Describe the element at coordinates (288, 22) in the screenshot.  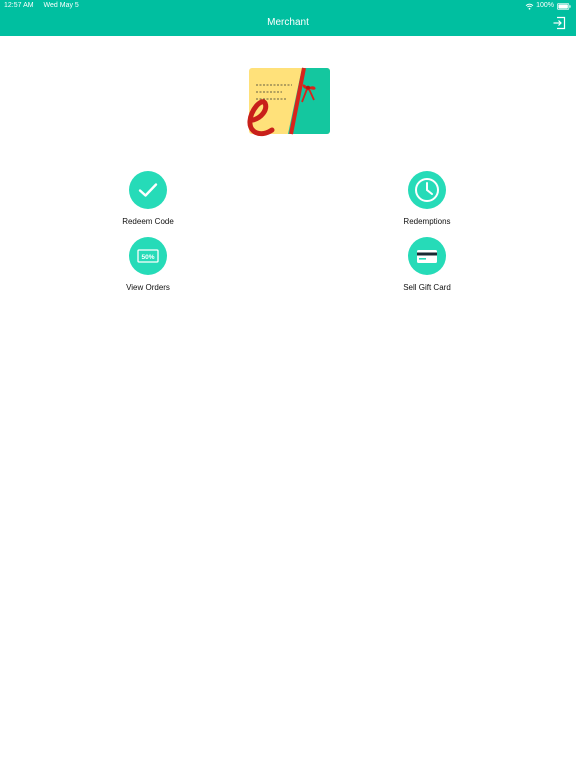
I see `page-title: Merchant` at that location.